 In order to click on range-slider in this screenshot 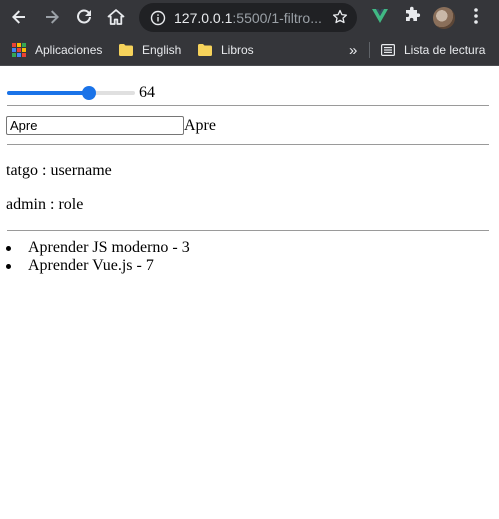, I will do `click(71, 92)`.